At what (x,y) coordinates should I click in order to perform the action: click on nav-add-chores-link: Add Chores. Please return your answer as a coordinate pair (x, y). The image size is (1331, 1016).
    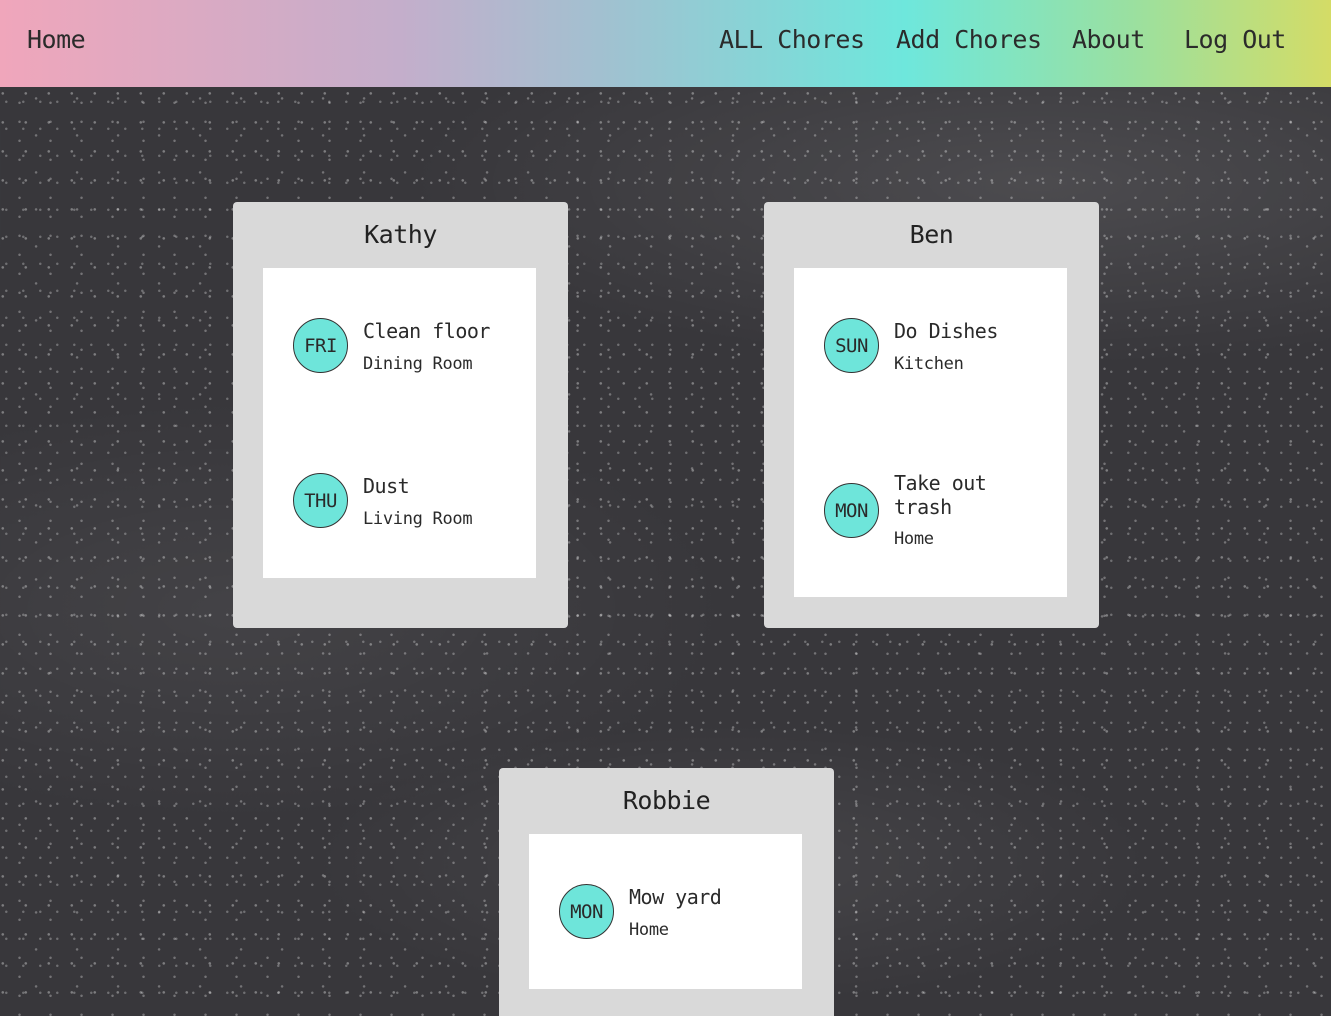
    Looking at the image, I should click on (969, 40).